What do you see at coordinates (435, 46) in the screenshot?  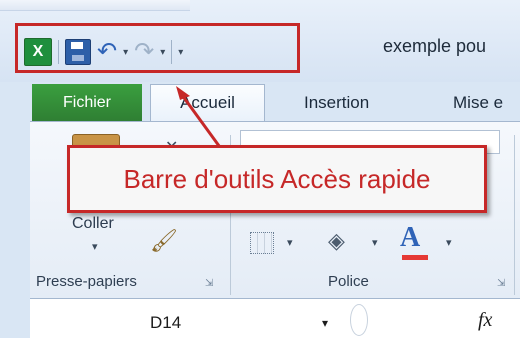 I see `window-title: exemple pou` at bounding box center [435, 46].